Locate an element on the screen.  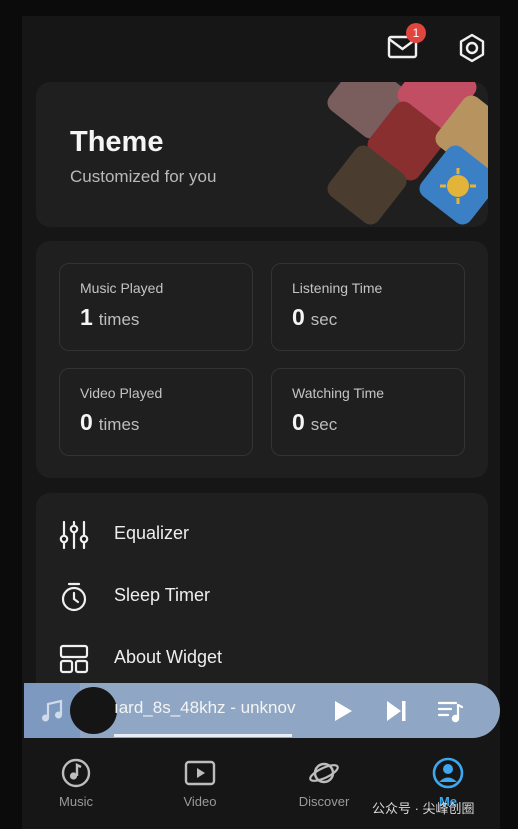
stat-label: Music Played is located at coordinates (122, 288).